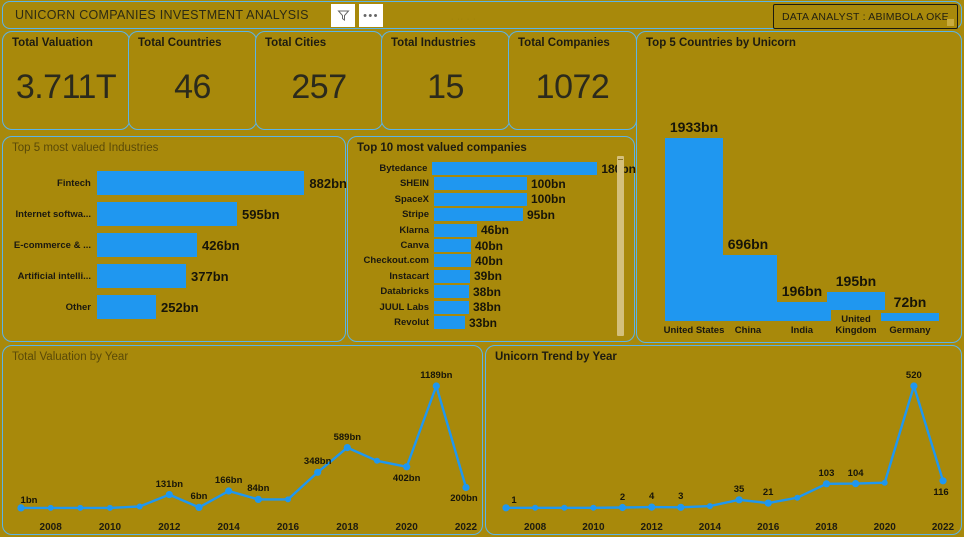  Describe the element at coordinates (436, 375) in the screenshot. I see `data-point-label: 1189bn` at that location.